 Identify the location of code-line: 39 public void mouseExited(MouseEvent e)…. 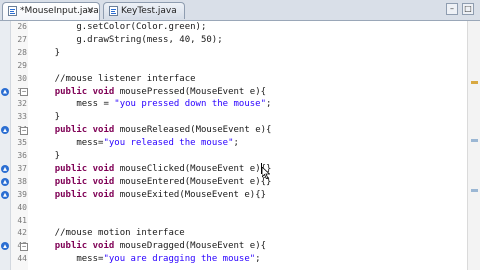
(234, 195).